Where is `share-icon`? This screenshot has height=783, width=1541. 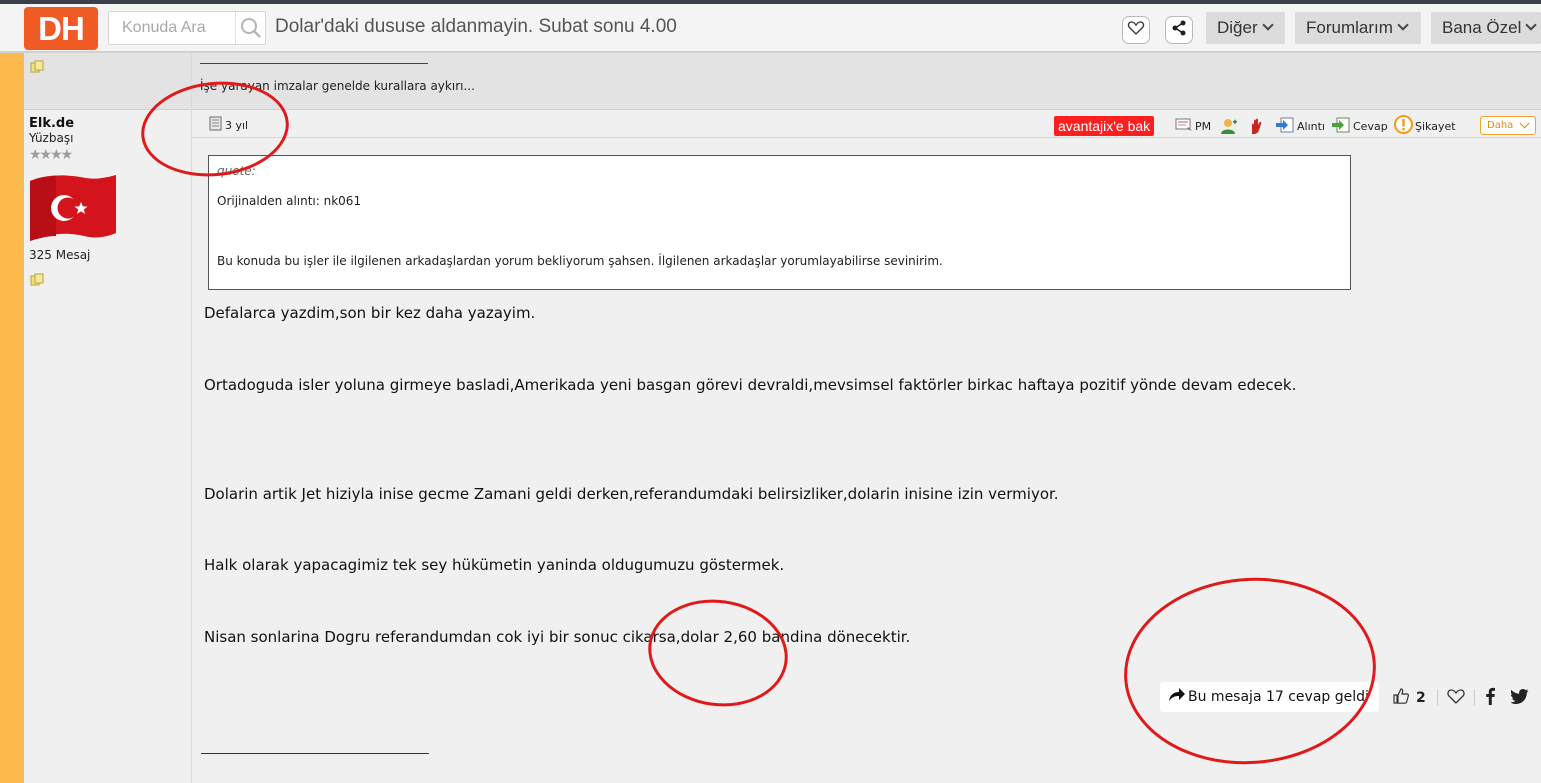
share-icon is located at coordinates (1179, 30).